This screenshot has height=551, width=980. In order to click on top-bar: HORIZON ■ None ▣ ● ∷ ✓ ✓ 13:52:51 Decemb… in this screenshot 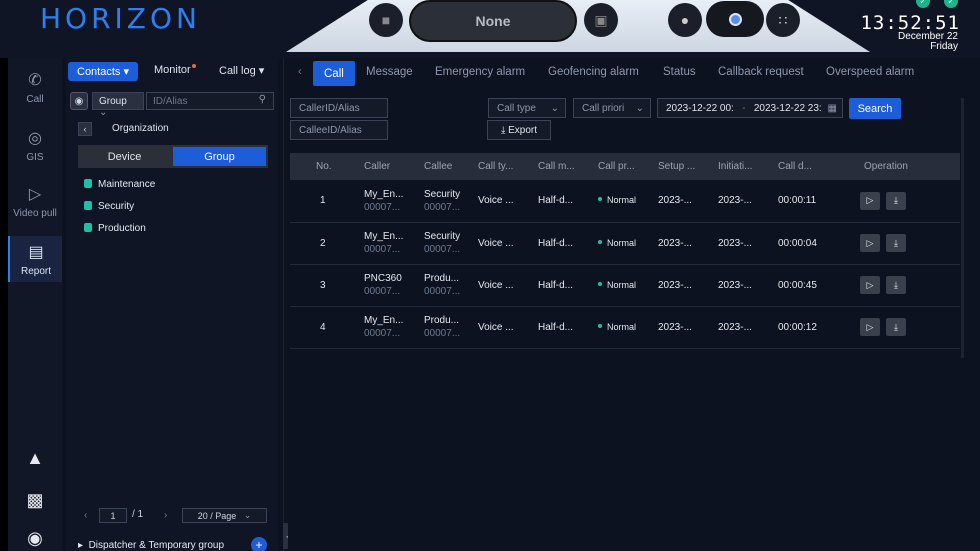, I will do `click(490, 29)`.